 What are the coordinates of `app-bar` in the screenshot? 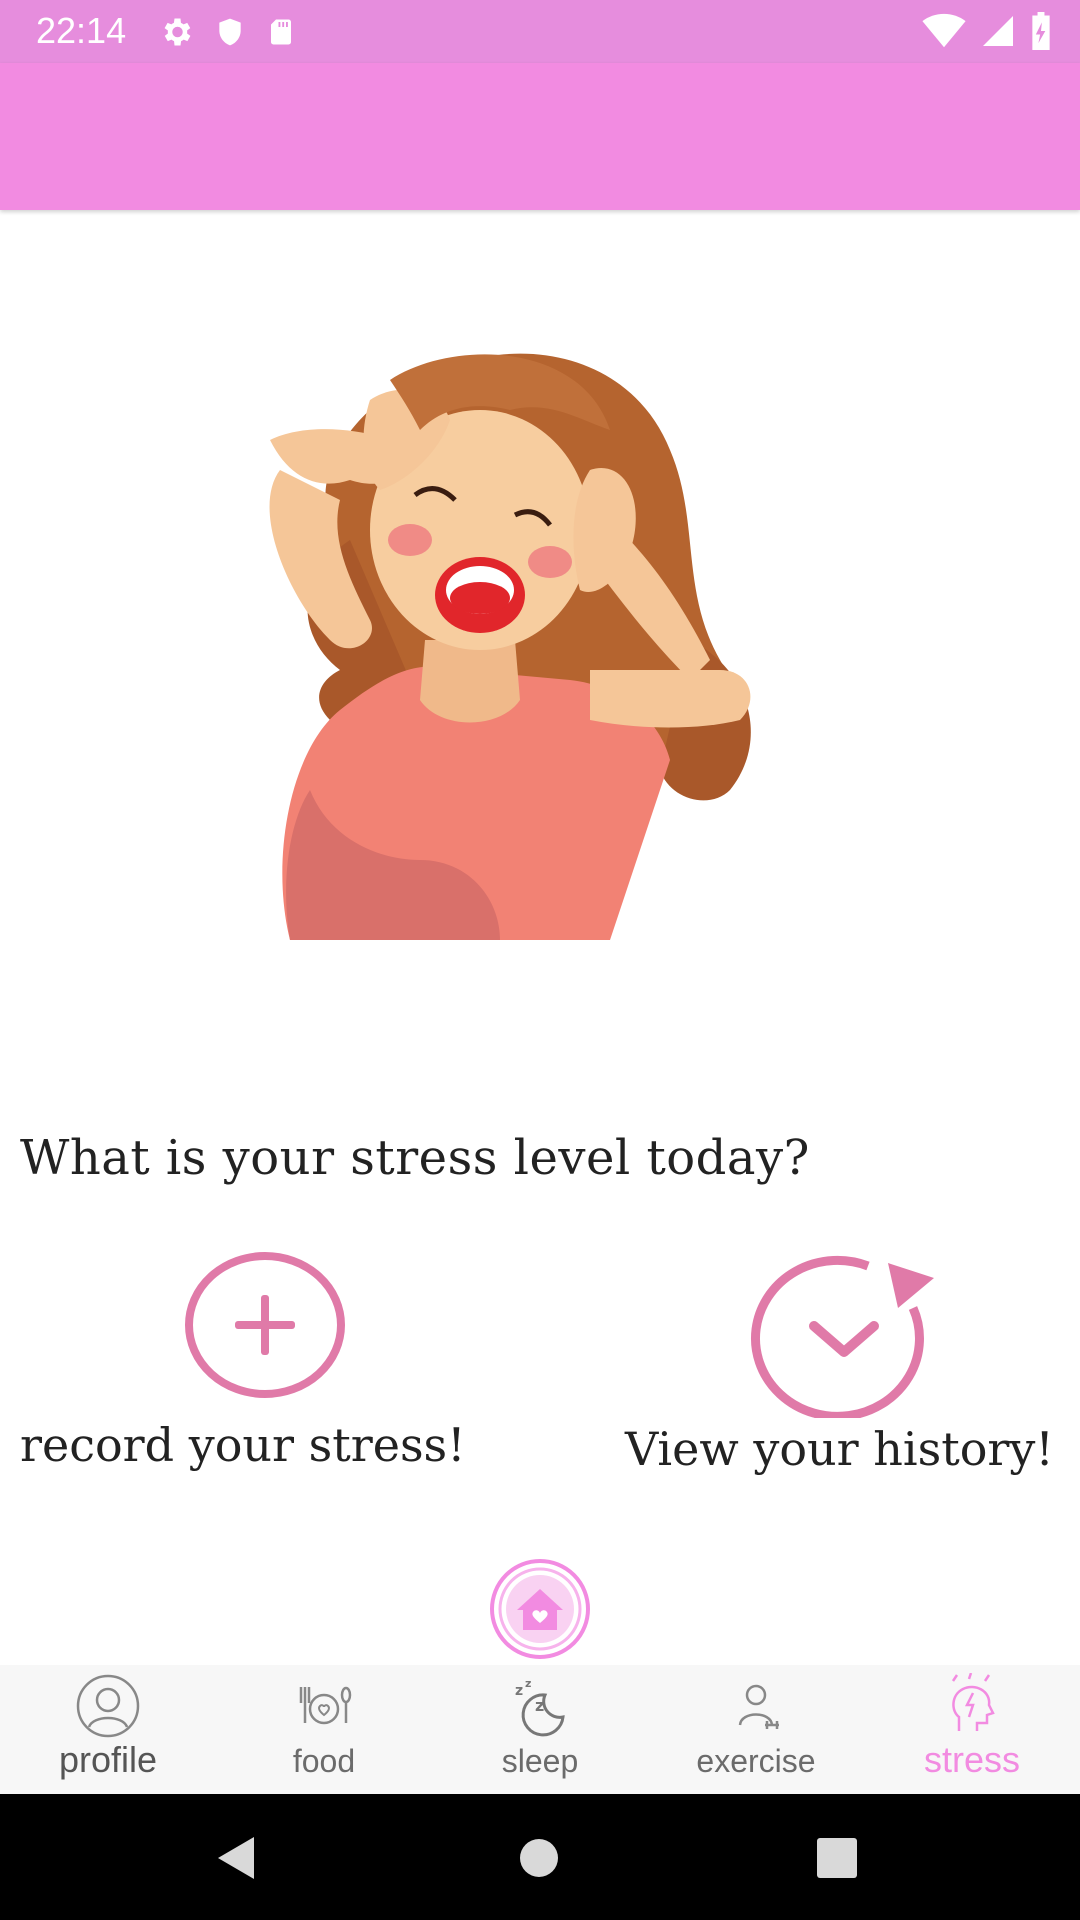 It's located at (540, 136).